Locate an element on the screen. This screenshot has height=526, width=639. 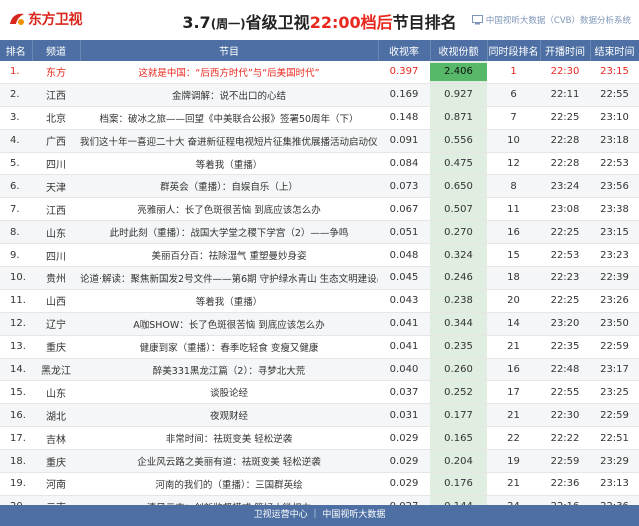
rank-cell: 19. is located at coordinates (16, 484).